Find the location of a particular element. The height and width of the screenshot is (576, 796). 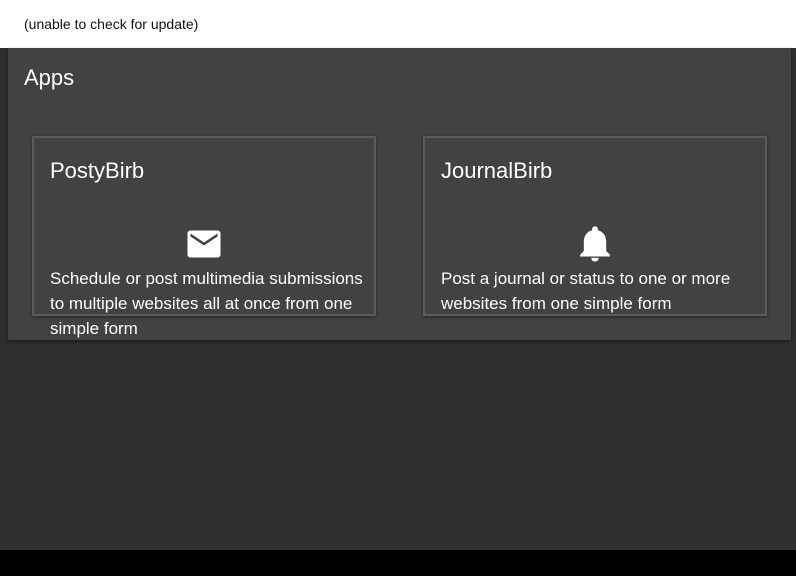

app-card-title: PostyBirb is located at coordinates (97, 170).